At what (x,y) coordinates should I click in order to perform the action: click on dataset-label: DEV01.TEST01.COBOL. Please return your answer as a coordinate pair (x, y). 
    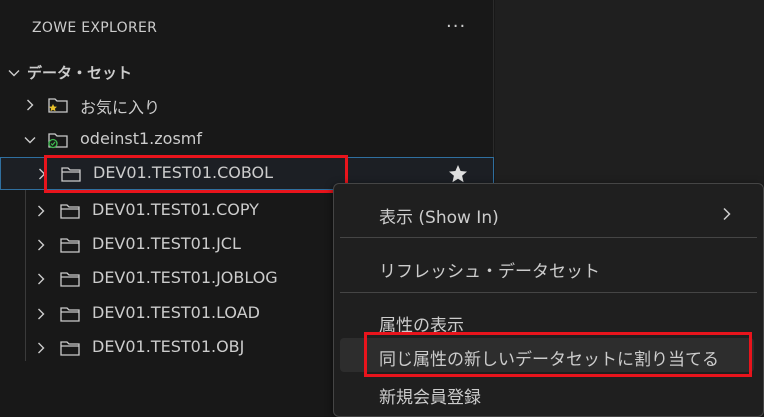
    Looking at the image, I should click on (183, 172).